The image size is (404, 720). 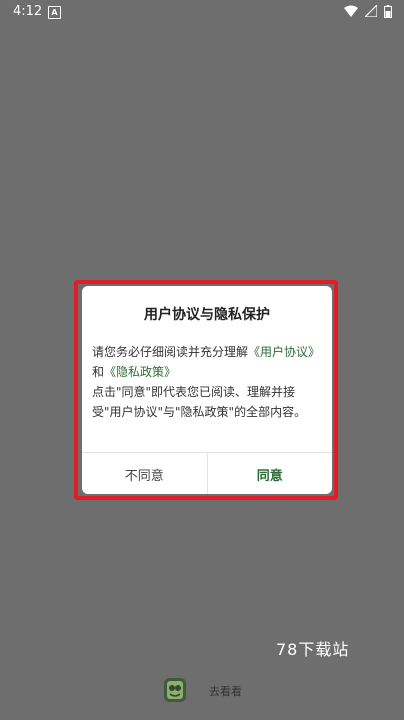 What do you see at coordinates (140, 372) in the screenshot?
I see `privacy-policy-link: 《隐私政策》` at bounding box center [140, 372].